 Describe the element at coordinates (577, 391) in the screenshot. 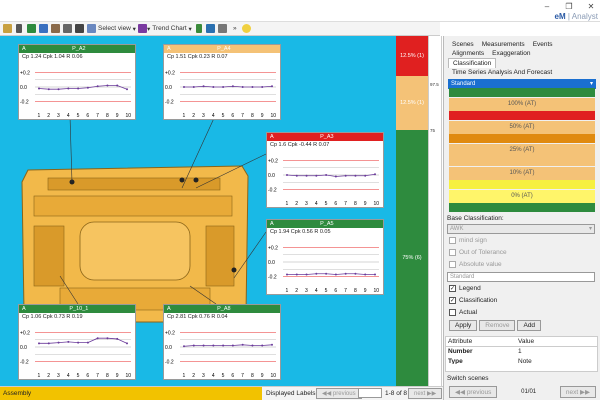

I see `next-scene-button: next ▶▶` at that location.